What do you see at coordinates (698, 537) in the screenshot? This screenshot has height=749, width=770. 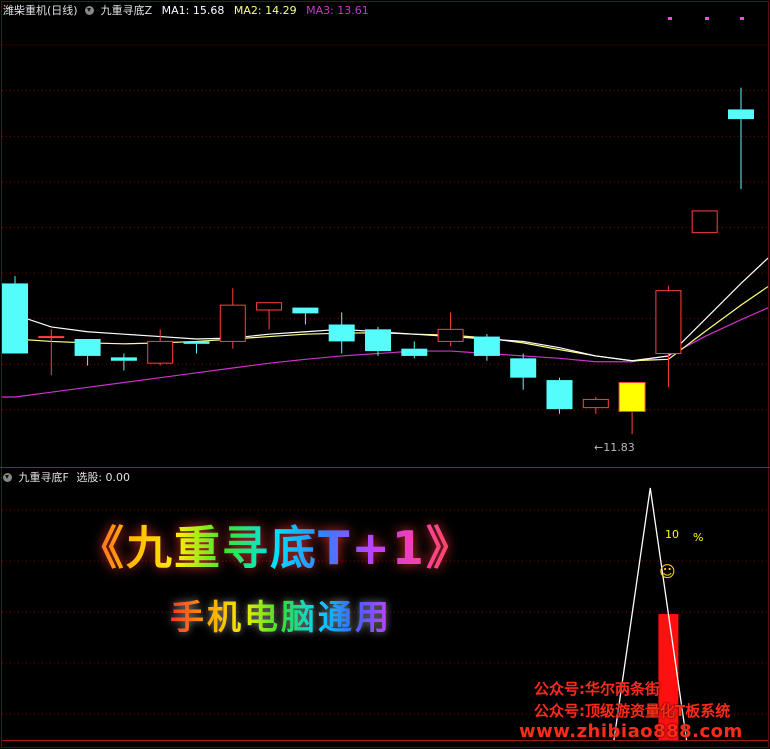 I see `percent-sign: %` at bounding box center [698, 537].